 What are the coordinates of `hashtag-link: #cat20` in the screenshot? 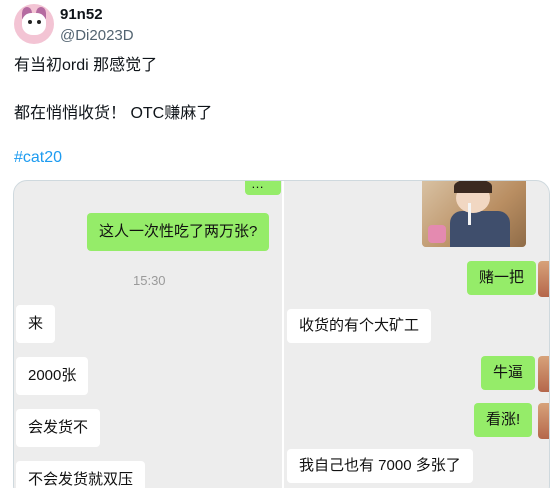 It's located at (38, 158).